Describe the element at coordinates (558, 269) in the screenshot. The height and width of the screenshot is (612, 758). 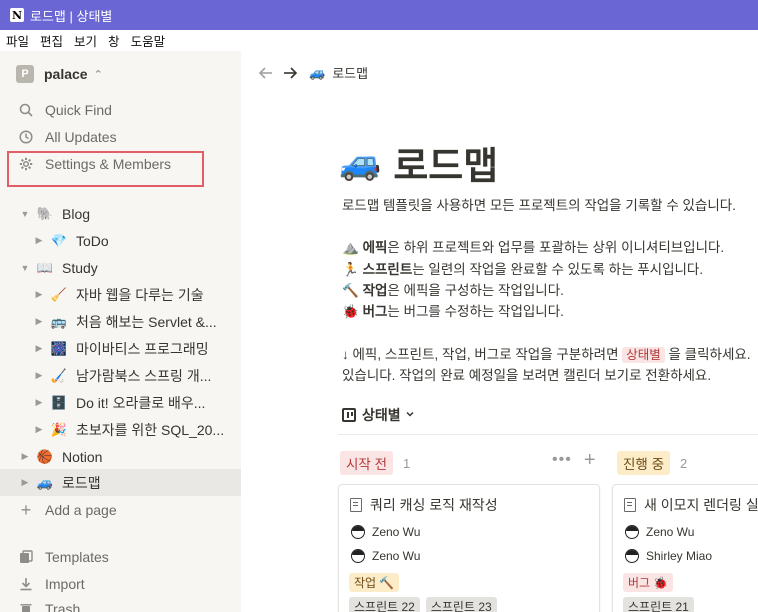
I see `bullet-text: 는 일련의 작업을 완료할 수 있도록 하는 푸시입니다.` at that location.